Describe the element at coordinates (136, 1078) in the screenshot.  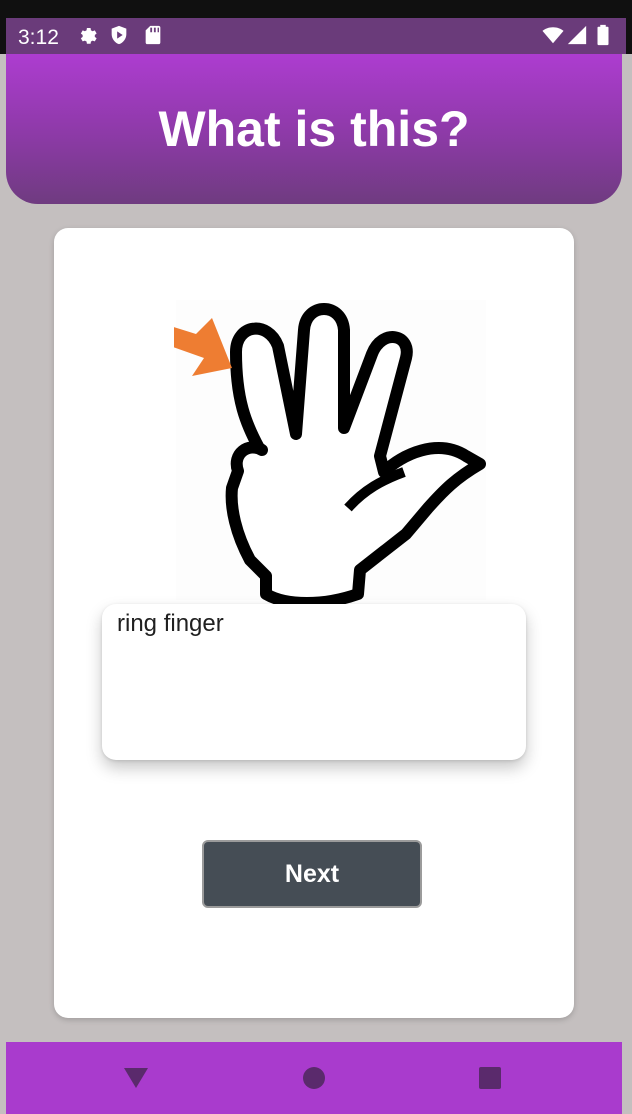
I see `back-triangle-icon` at that location.